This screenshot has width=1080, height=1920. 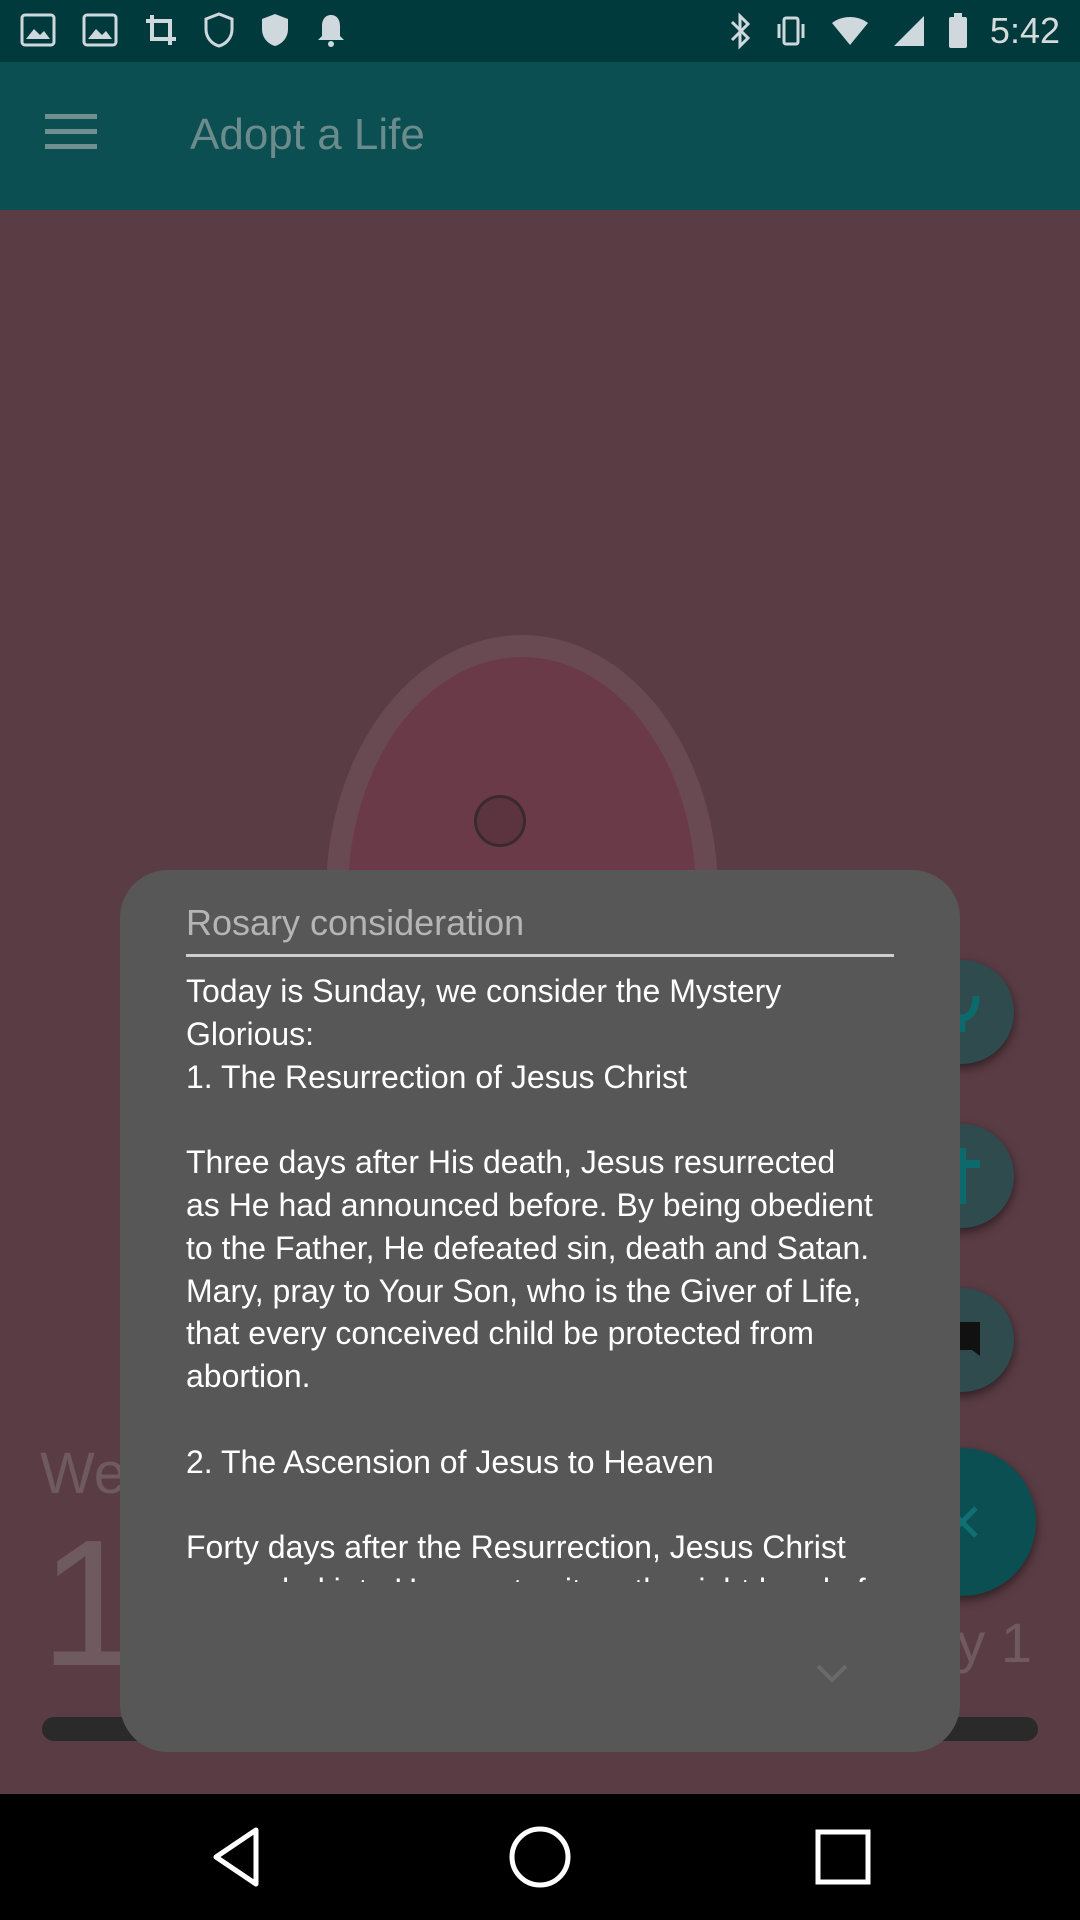 What do you see at coordinates (331, 31) in the screenshot?
I see `bell-icon` at bounding box center [331, 31].